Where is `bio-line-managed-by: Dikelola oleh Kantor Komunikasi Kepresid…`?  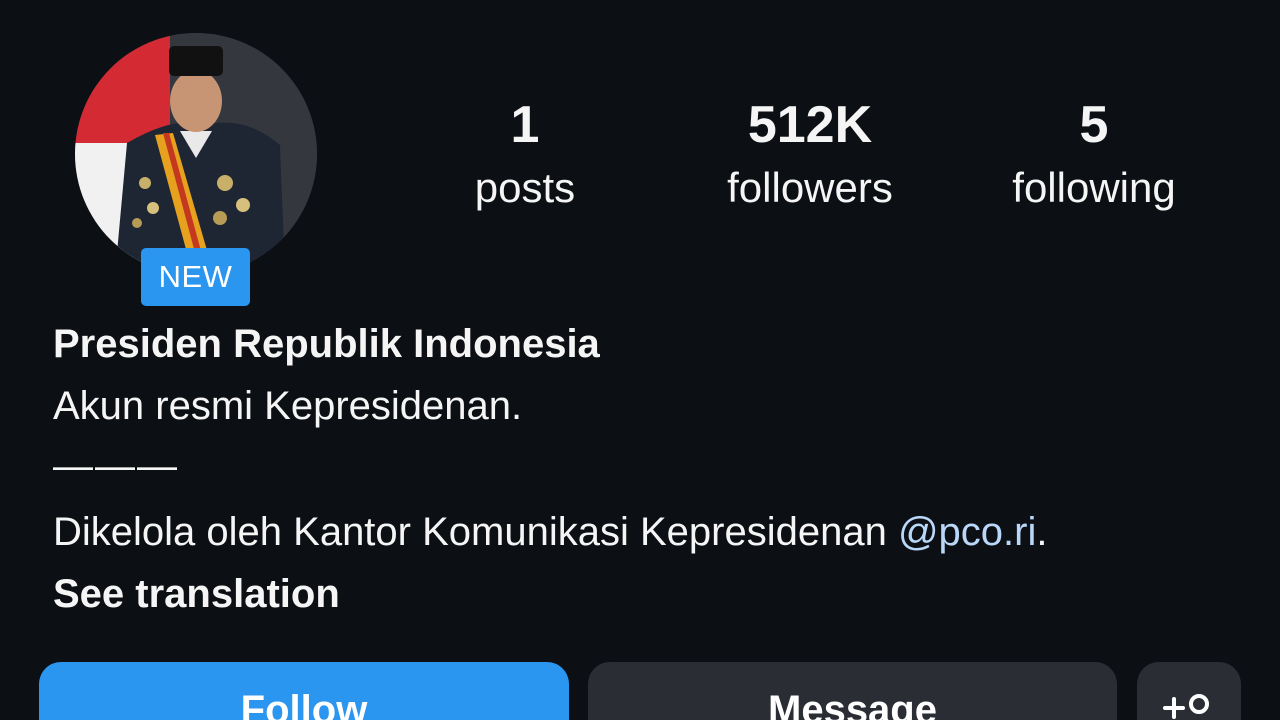 bio-line-managed-by: Dikelola oleh Kantor Komunikasi Kepresid… is located at coordinates (550, 532).